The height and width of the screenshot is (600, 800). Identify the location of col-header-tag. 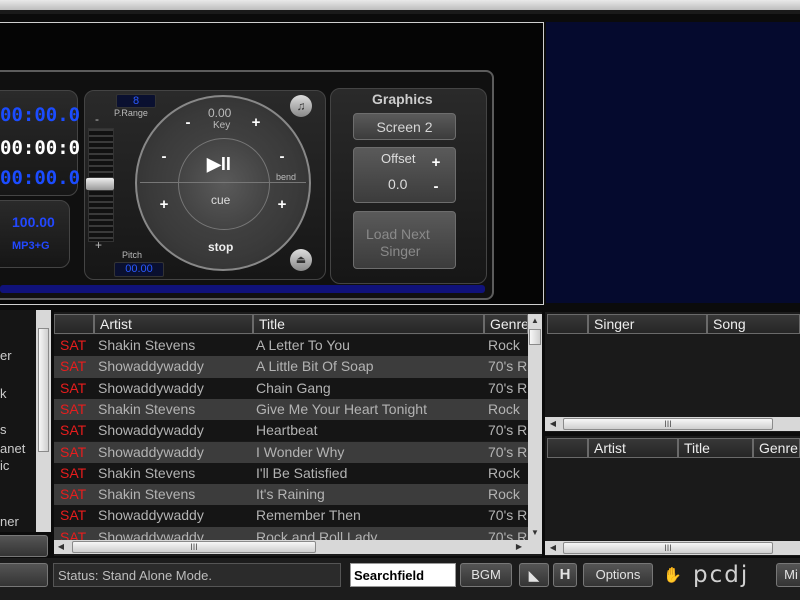
(74, 324).